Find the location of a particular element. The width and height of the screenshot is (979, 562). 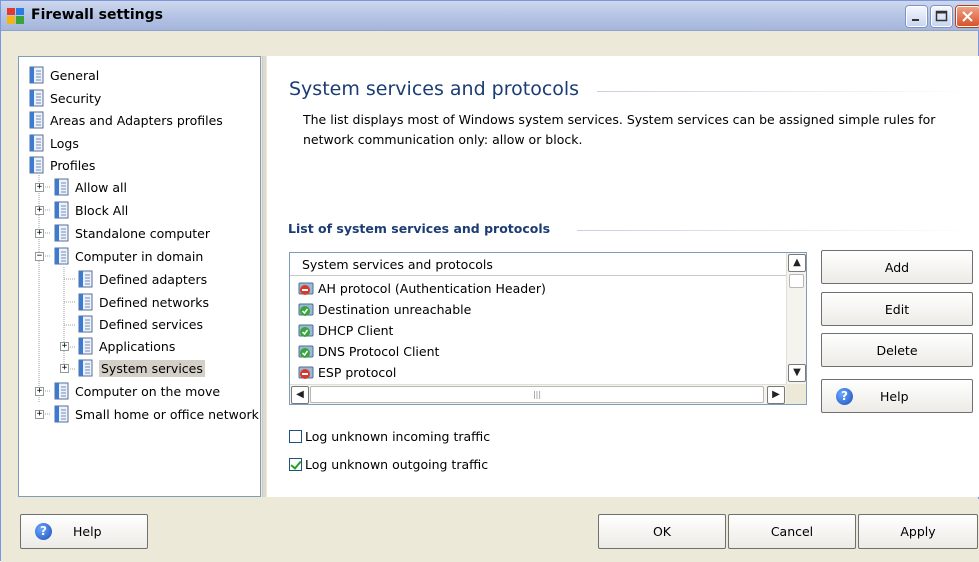

minimize-icon is located at coordinates (915, 20).